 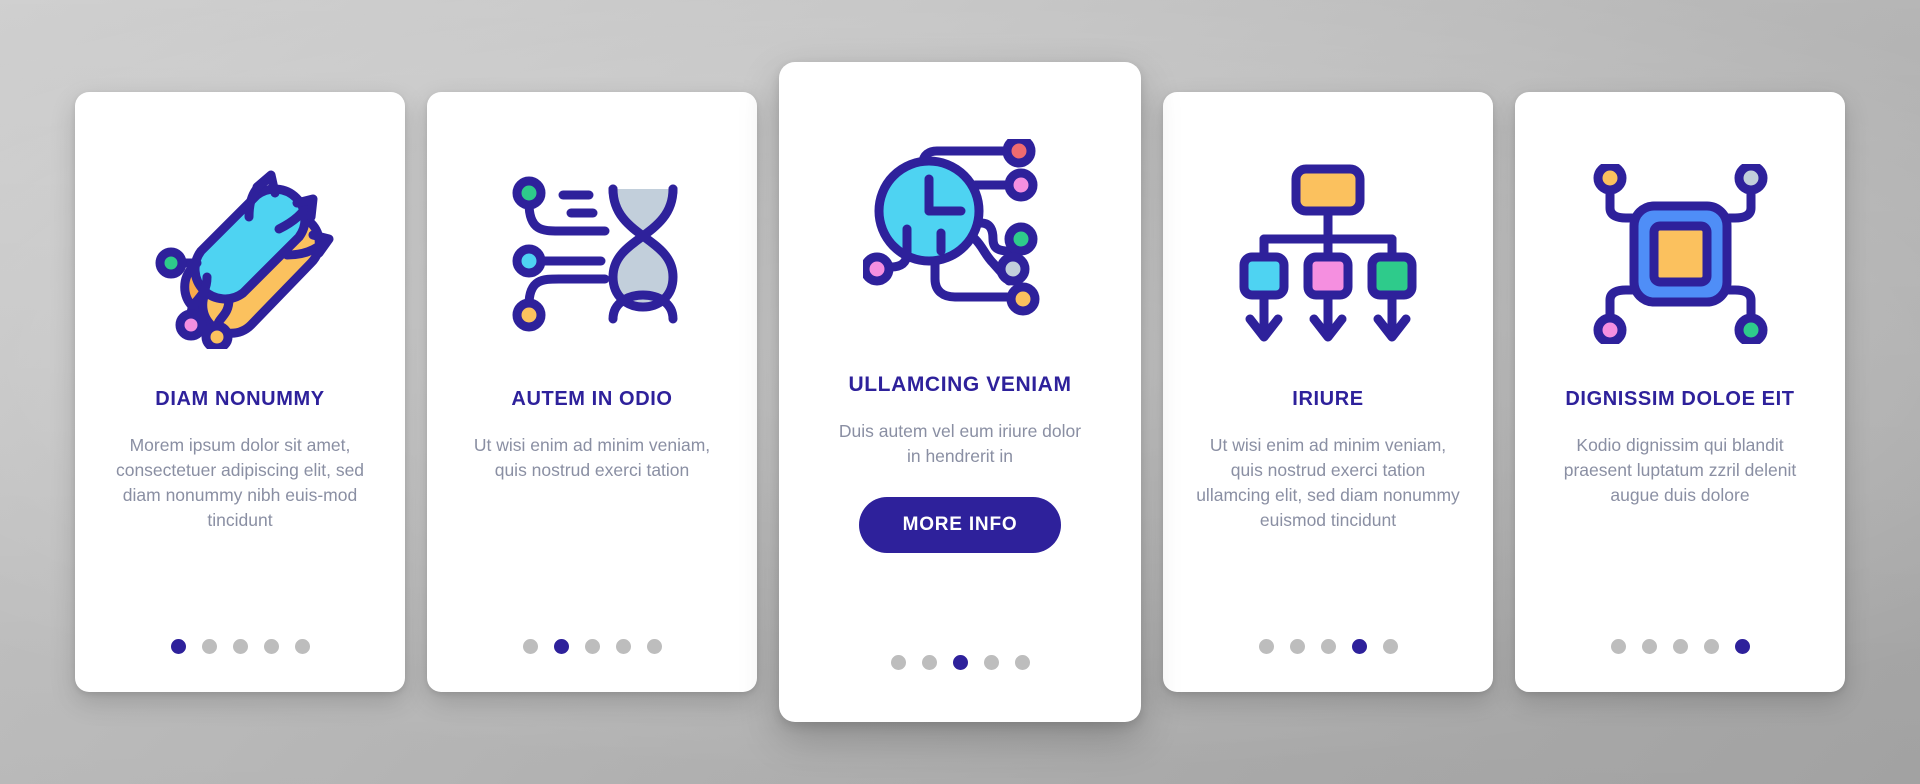 I want to click on card-title: ULLAMCING VENIAM, so click(x=960, y=384).